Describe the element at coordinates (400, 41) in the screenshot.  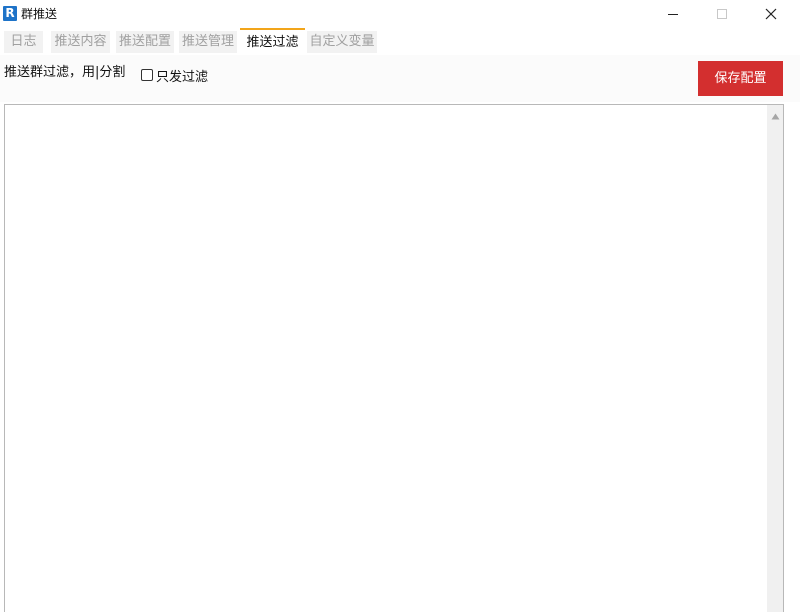
I see `tab-bar: 日志 推送内容 推送配置 推送管理 推送过滤 自定义变量` at that location.